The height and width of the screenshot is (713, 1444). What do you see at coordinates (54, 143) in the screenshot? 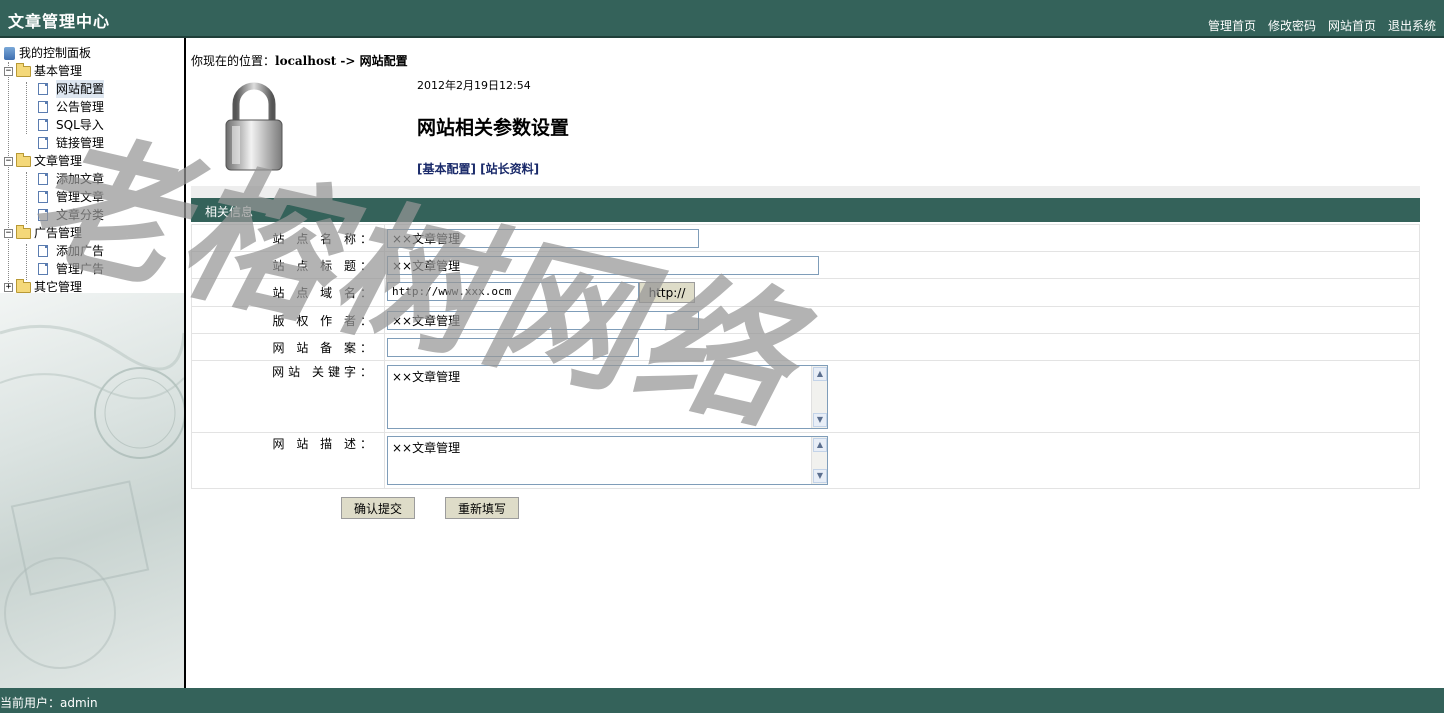
I see `sidebar-item-links: 链接管理` at bounding box center [54, 143].